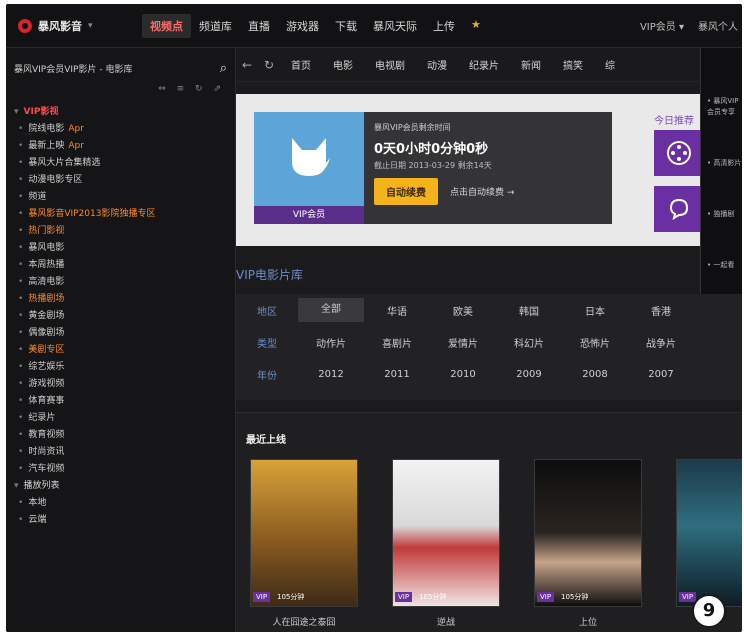 Image resolution: width=744 pixels, height=634 pixels. I want to click on filter-option: 喜剧片, so click(397, 342).